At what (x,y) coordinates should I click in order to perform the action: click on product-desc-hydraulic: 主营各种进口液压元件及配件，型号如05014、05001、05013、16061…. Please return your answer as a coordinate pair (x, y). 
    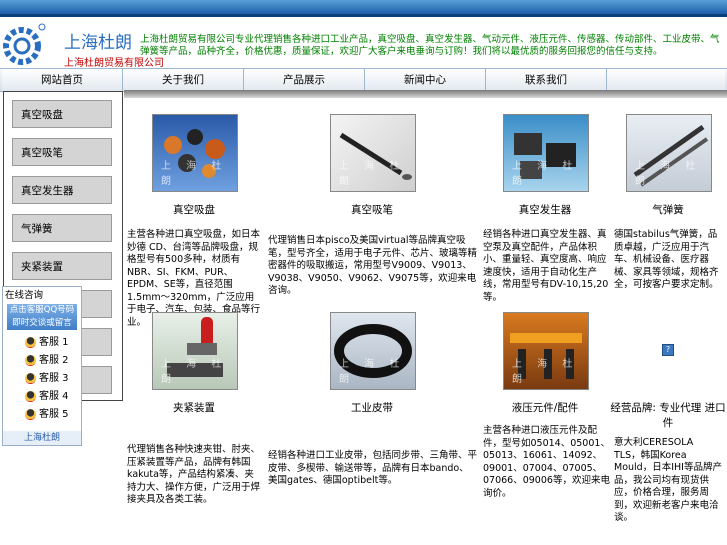
    Looking at the image, I should click on (546, 462).